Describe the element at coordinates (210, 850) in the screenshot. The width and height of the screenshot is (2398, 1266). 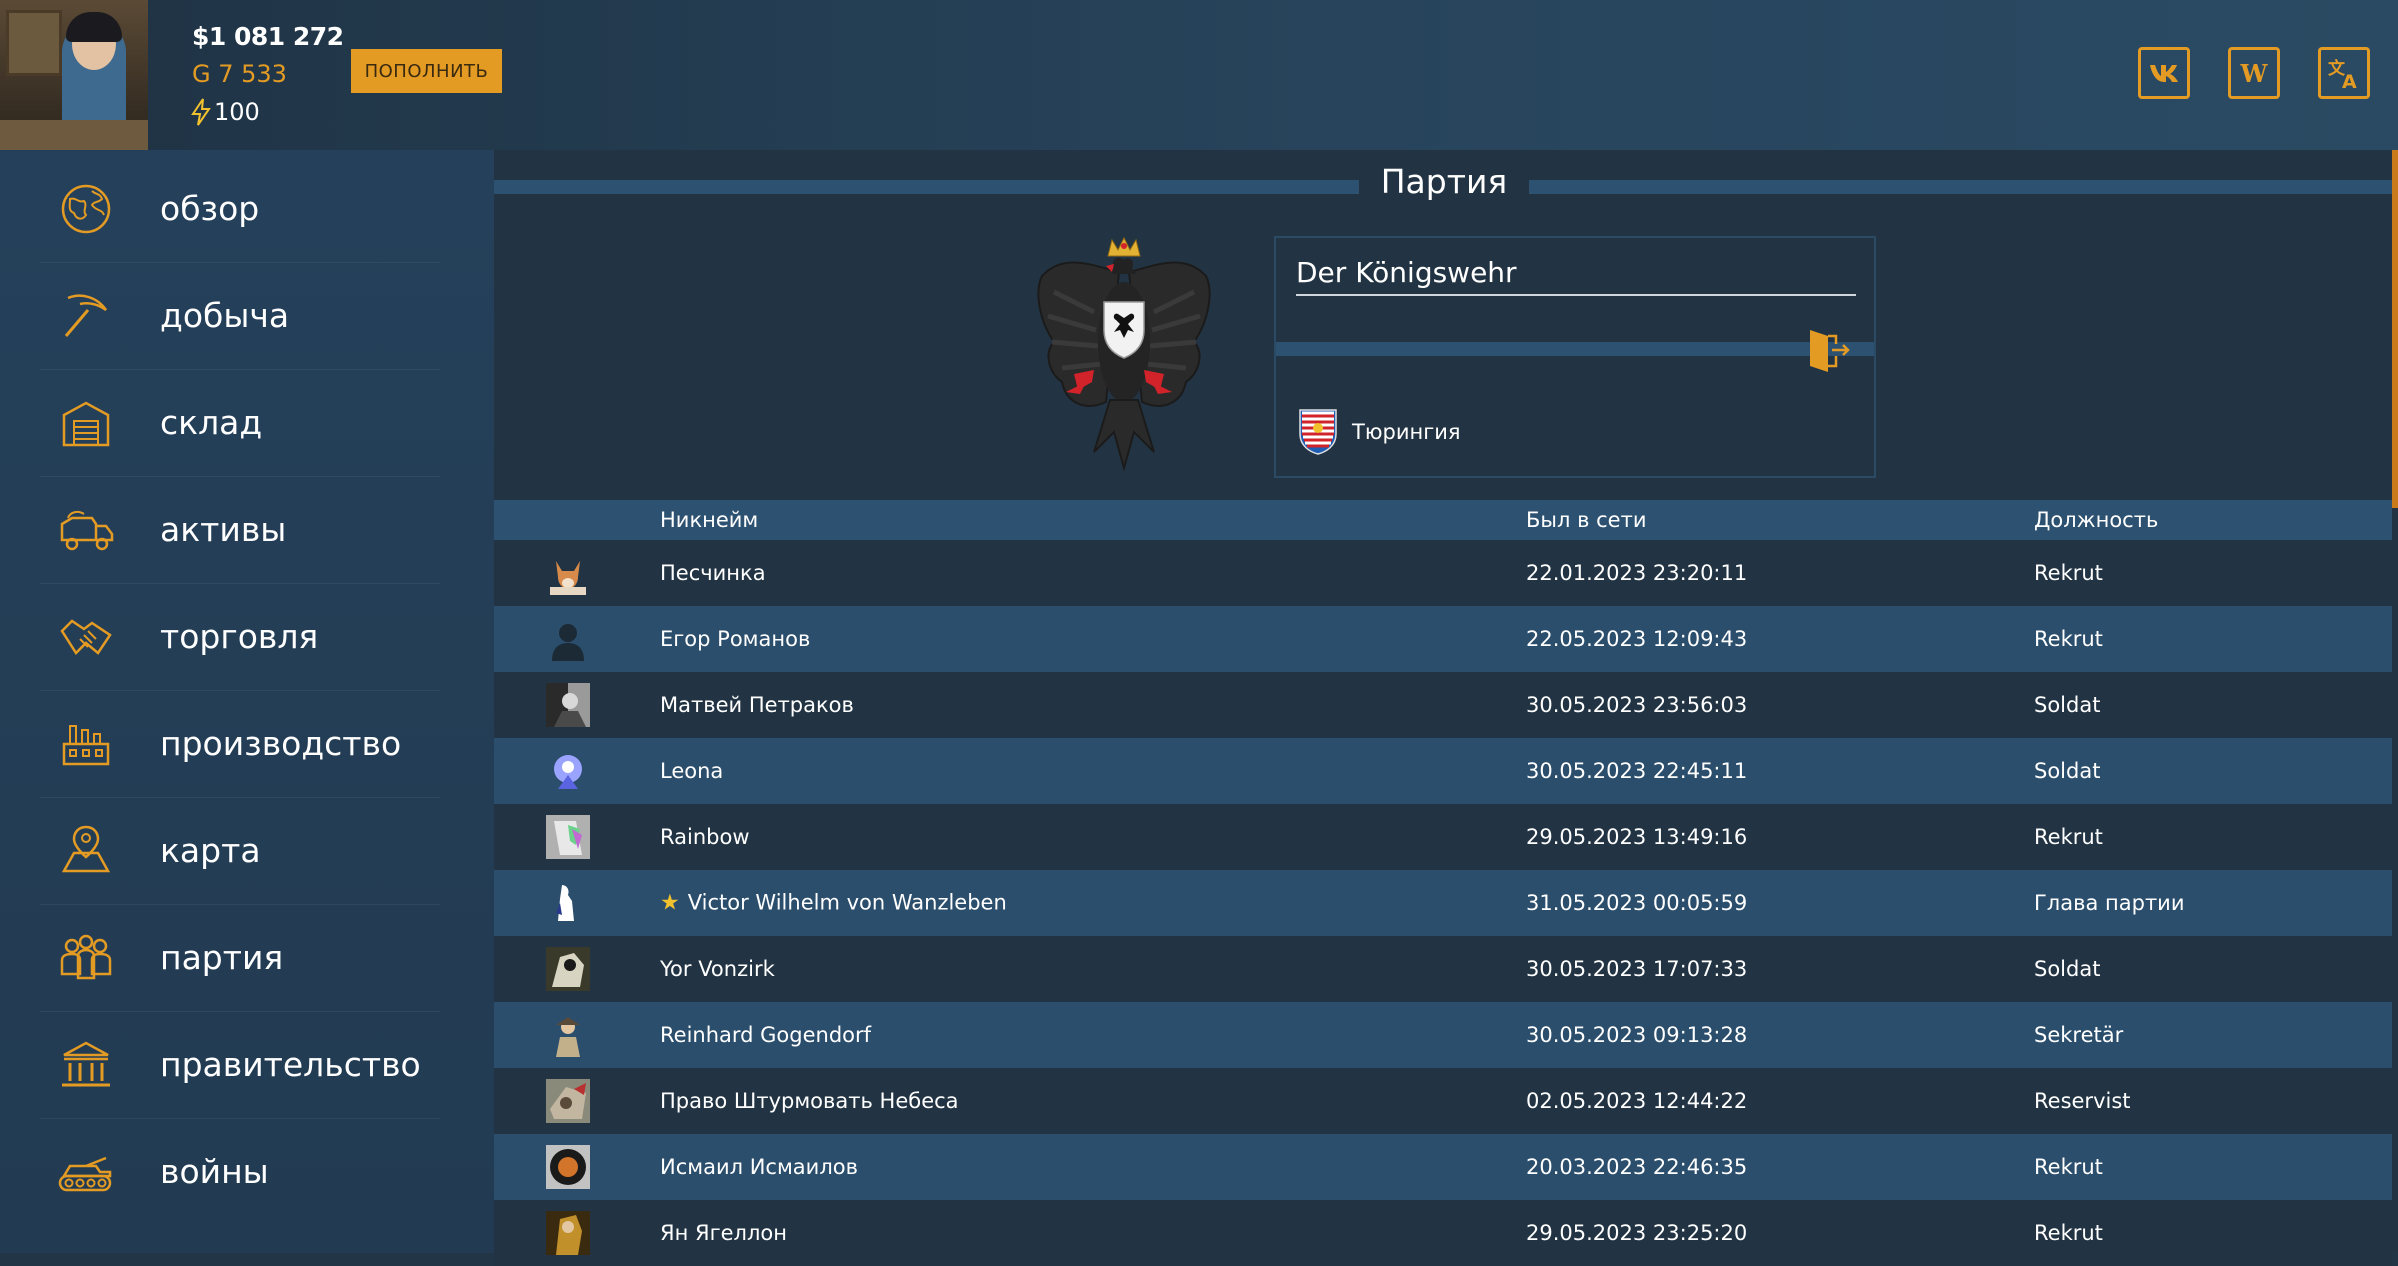
I see `sidebar-item-label: карта` at that location.